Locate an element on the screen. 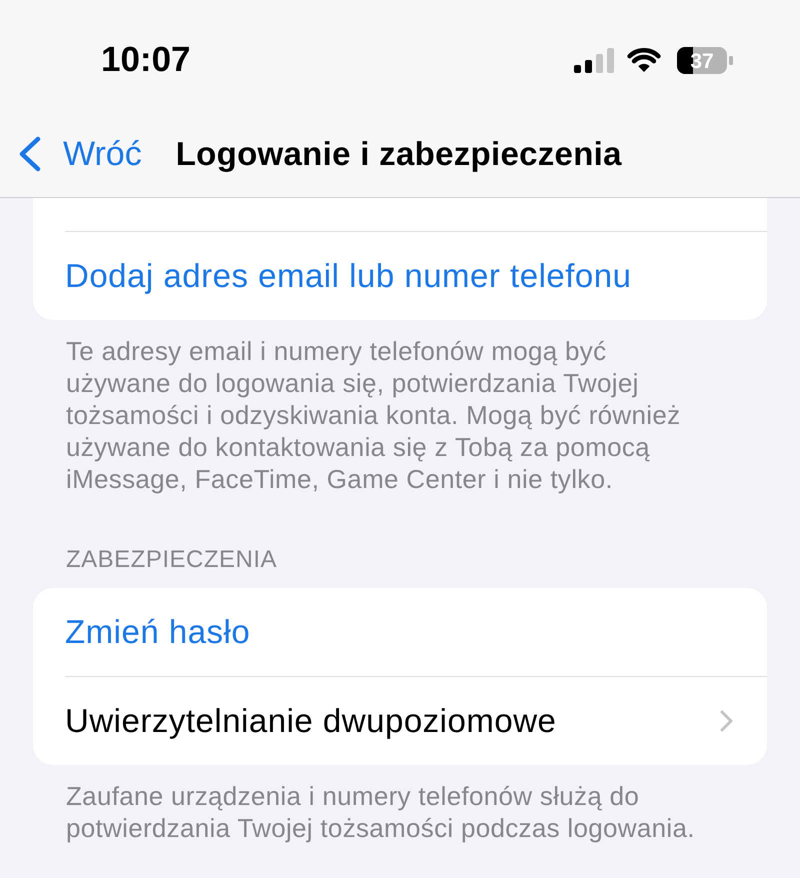 This screenshot has width=800, height=878. chevron-right-icon is located at coordinates (726, 721).